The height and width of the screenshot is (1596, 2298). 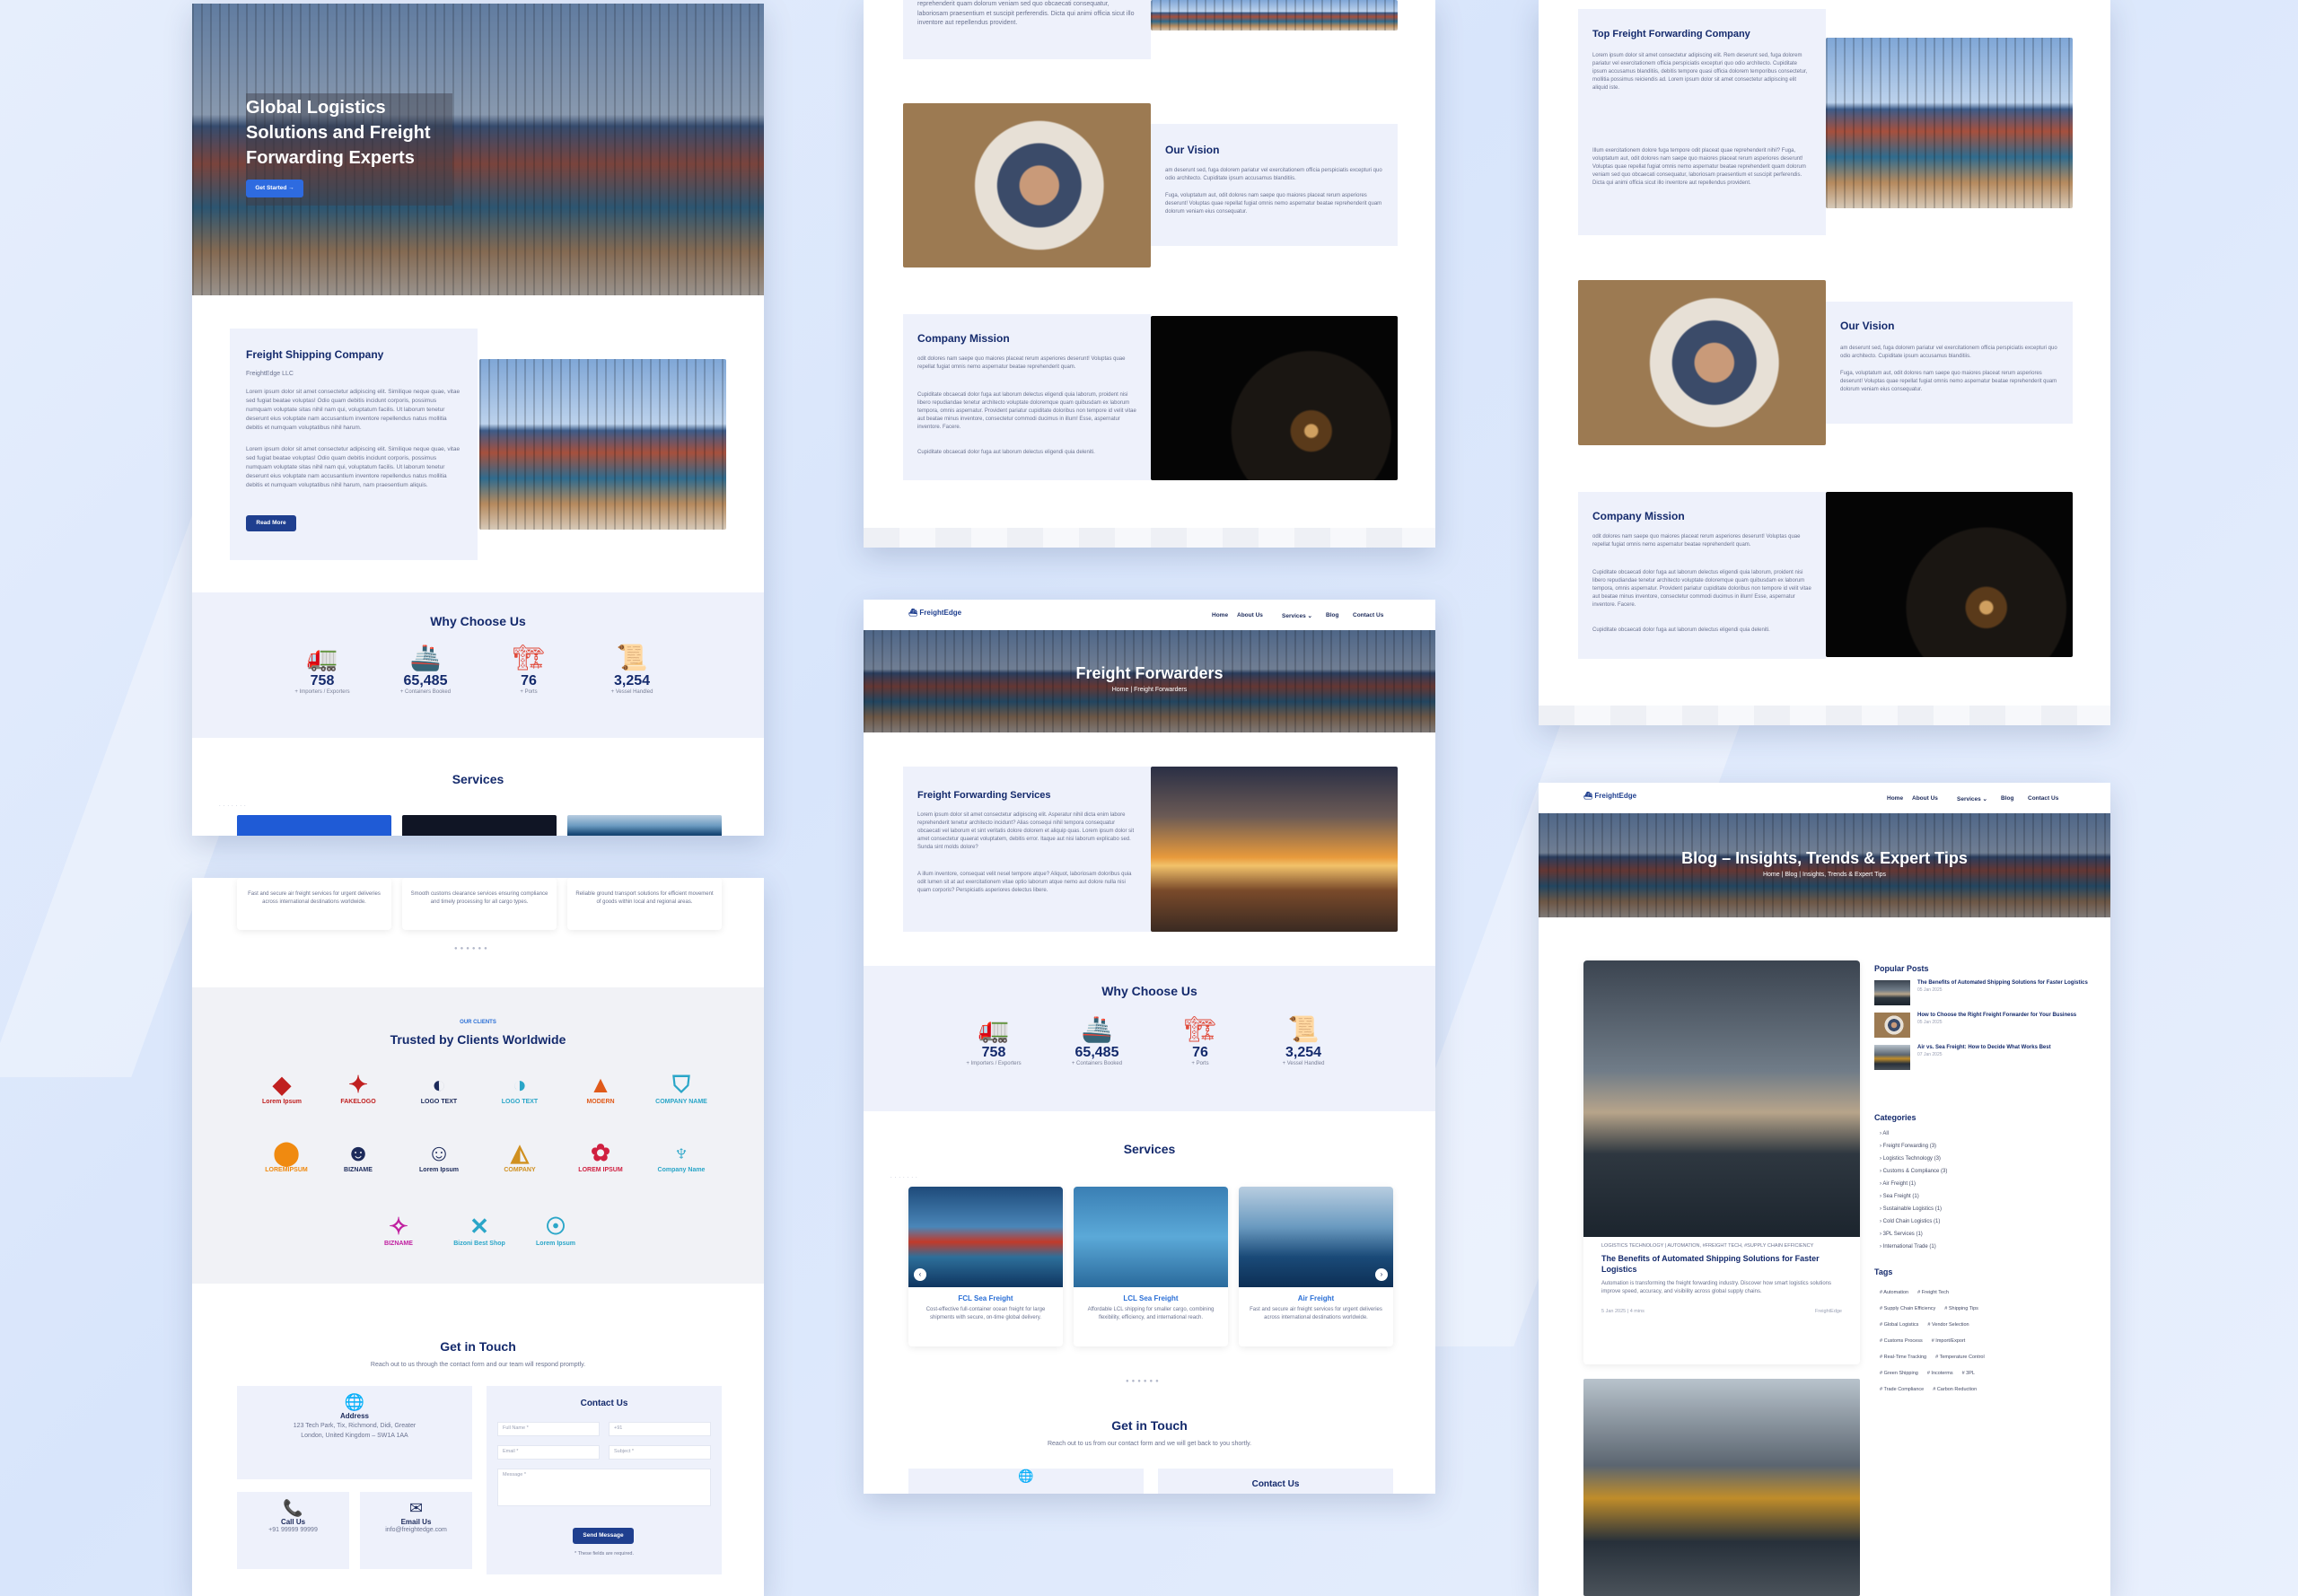 I want to click on about-title: Freight Shipping Company, so click(x=315, y=354).